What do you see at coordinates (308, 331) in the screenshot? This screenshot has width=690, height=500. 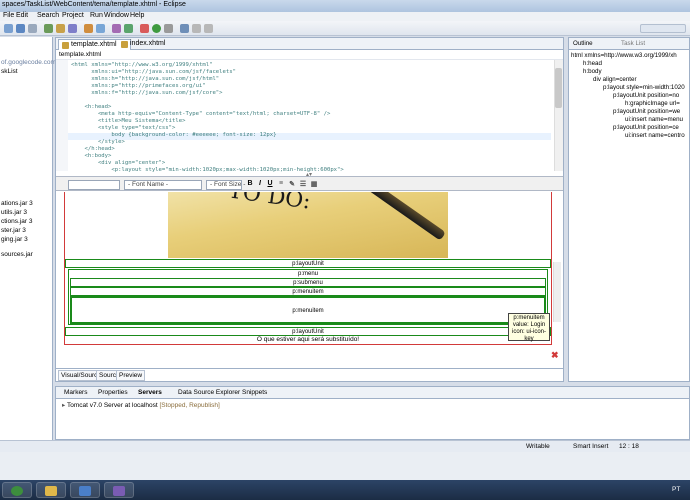 I see `layout-unit-center: p:layoutUnit` at bounding box center [308, 331].